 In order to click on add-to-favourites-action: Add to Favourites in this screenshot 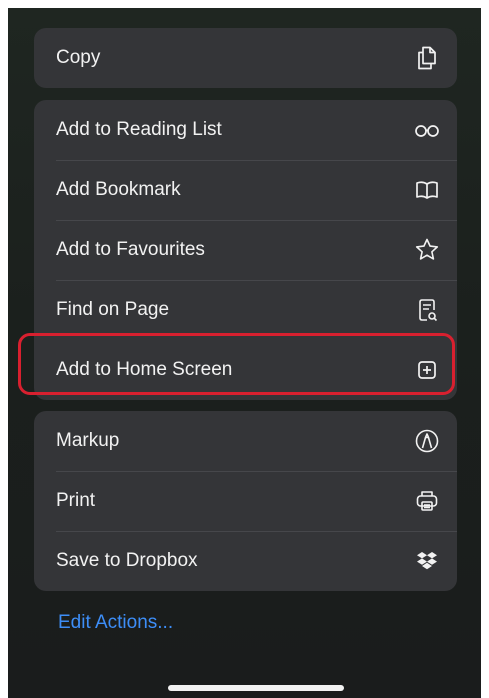, I will do `click(245, 250)`.